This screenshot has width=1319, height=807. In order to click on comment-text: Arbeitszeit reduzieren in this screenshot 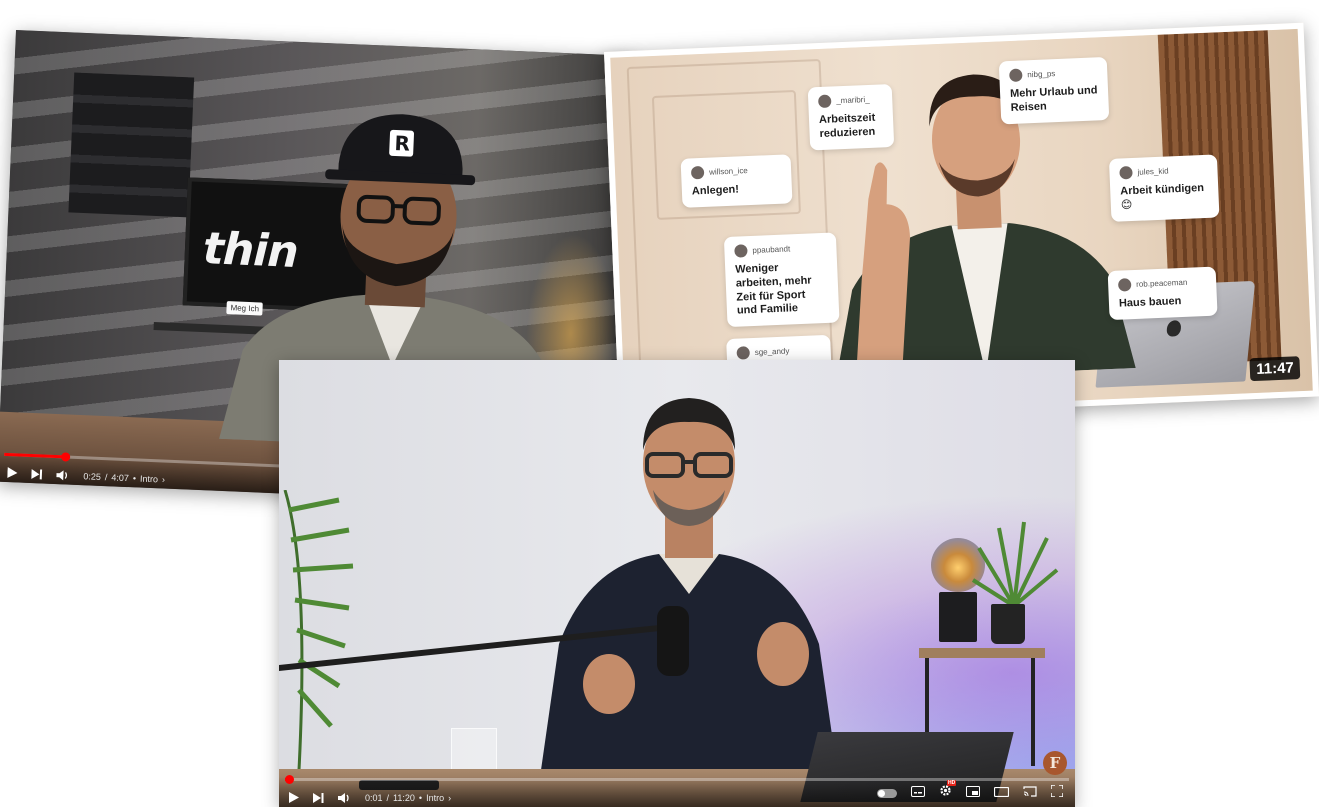, I will do `click(847, 125)`.